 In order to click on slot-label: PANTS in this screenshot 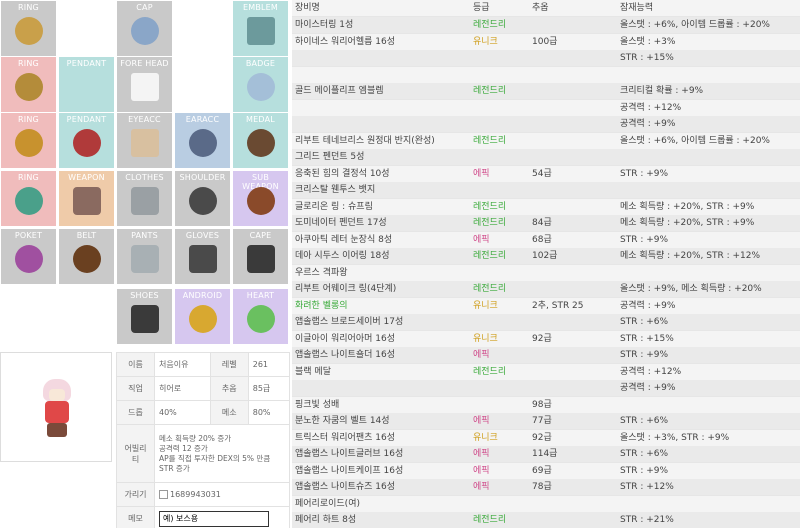, I will do `click(144, 235)`.